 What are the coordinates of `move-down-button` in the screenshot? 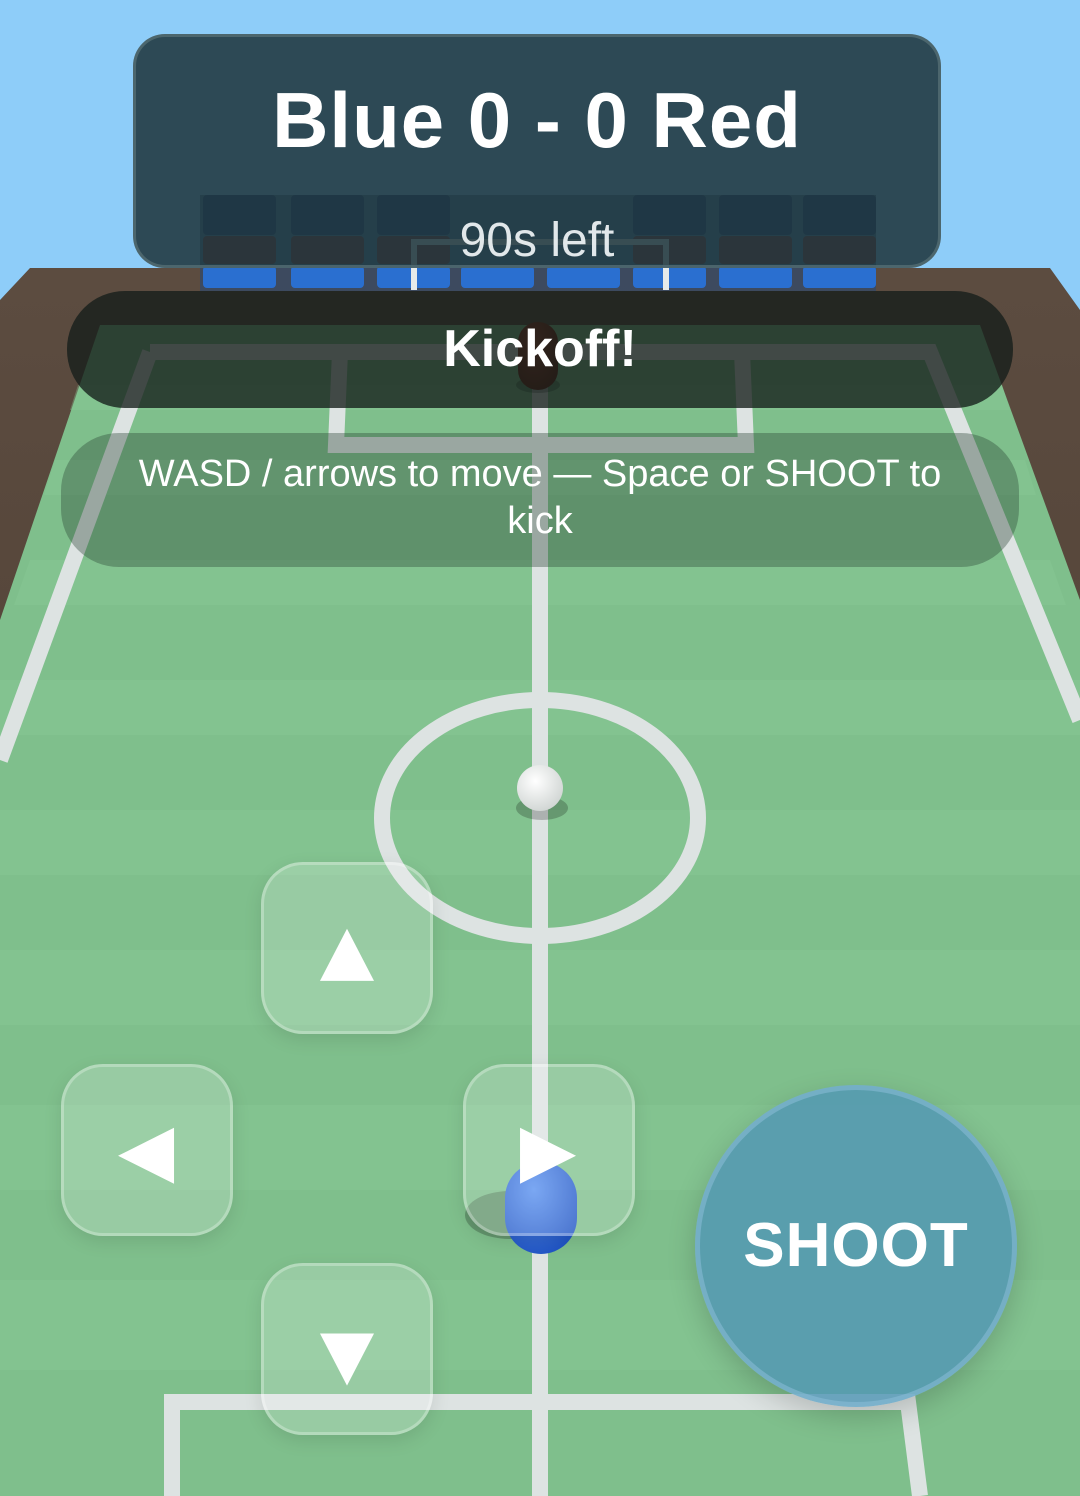 It's located at (347, 1349).